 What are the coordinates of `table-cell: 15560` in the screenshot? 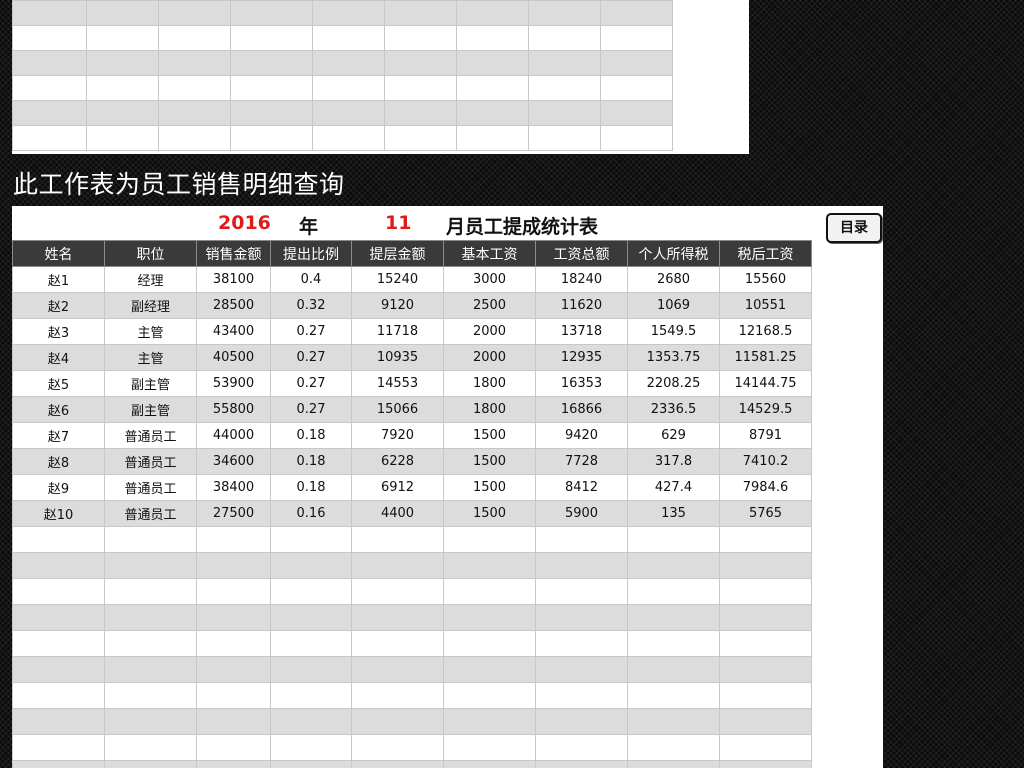 It's located at (765, 279).